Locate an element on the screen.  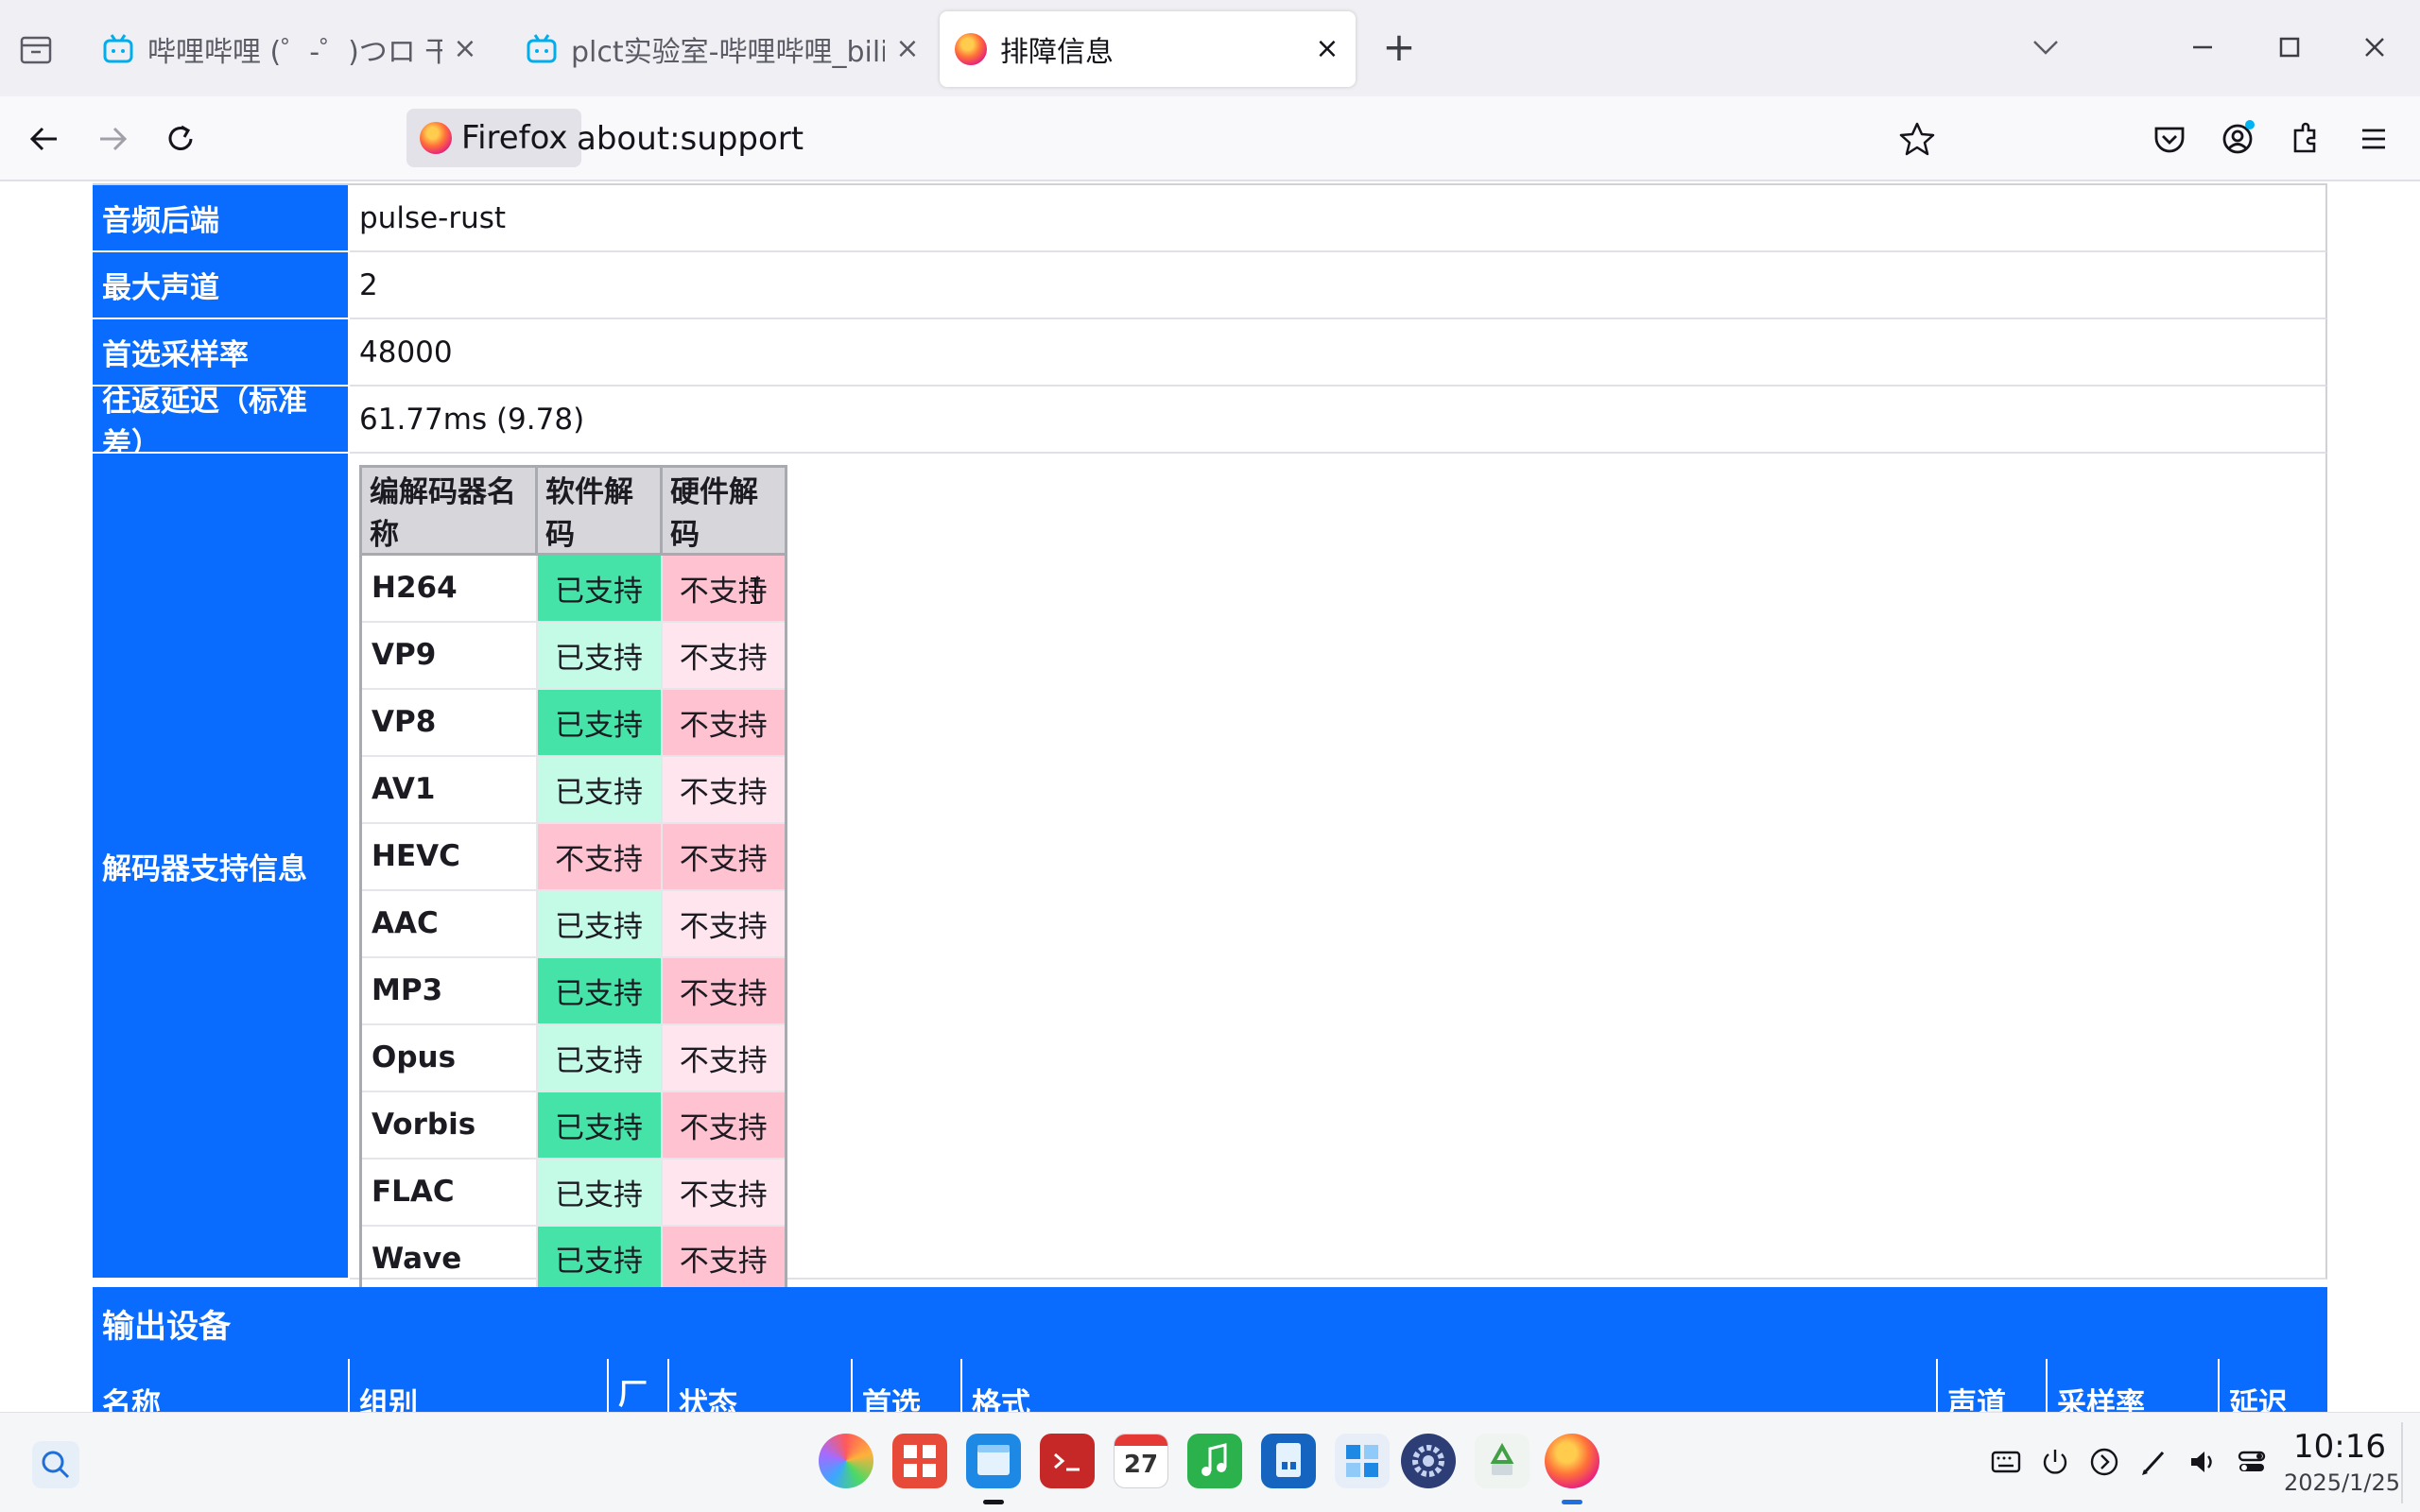
launcher-icon is located at coordinates (846, 1461).